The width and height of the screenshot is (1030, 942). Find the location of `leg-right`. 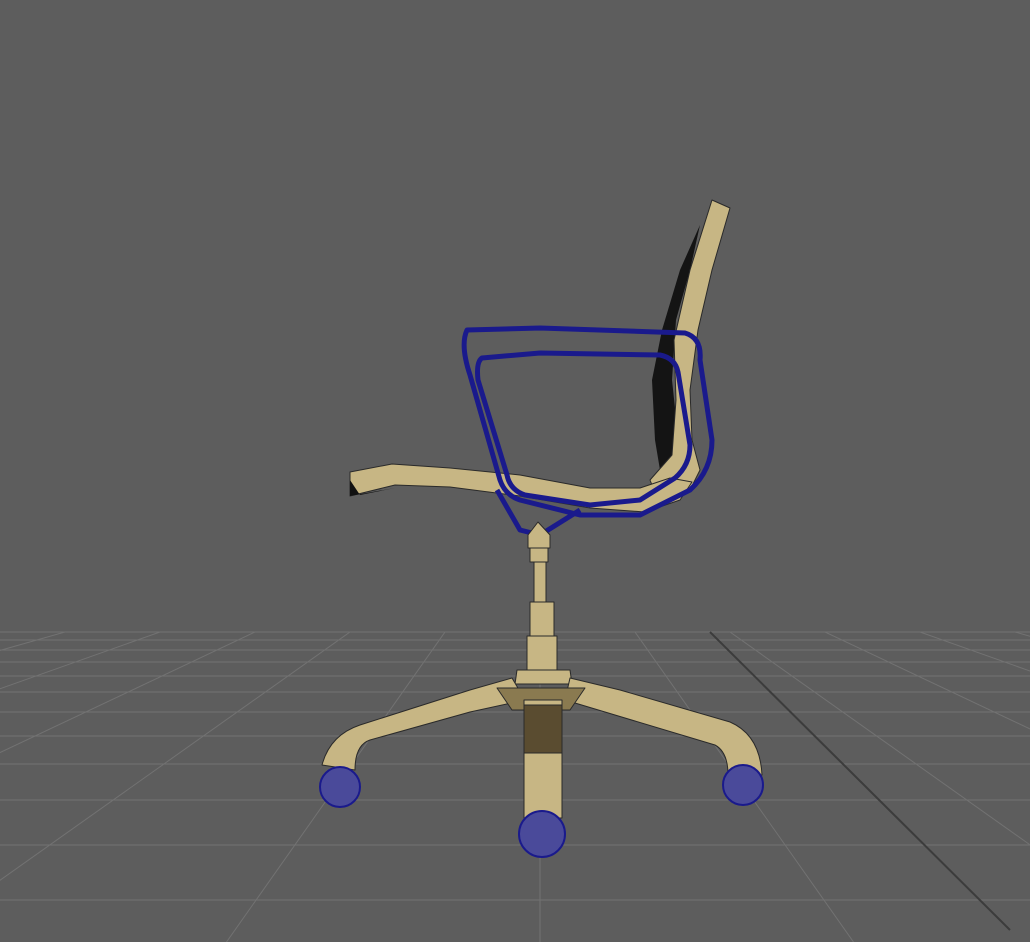

leg-right is located at coordinates (663, 726).